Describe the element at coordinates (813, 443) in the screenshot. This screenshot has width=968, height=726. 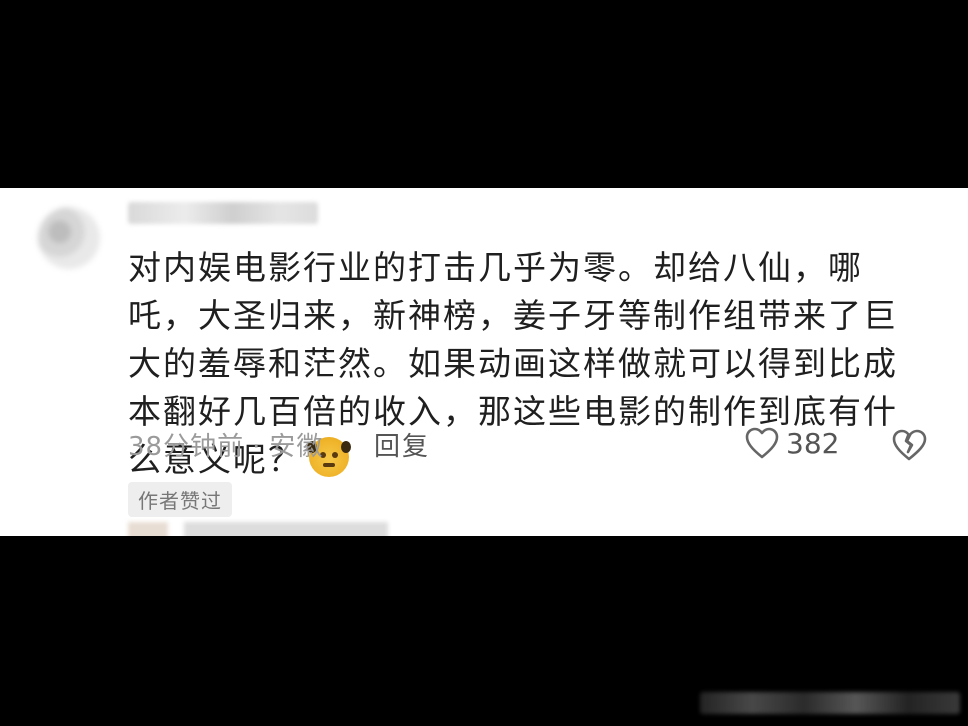
I see `like-count: 382` at that location.